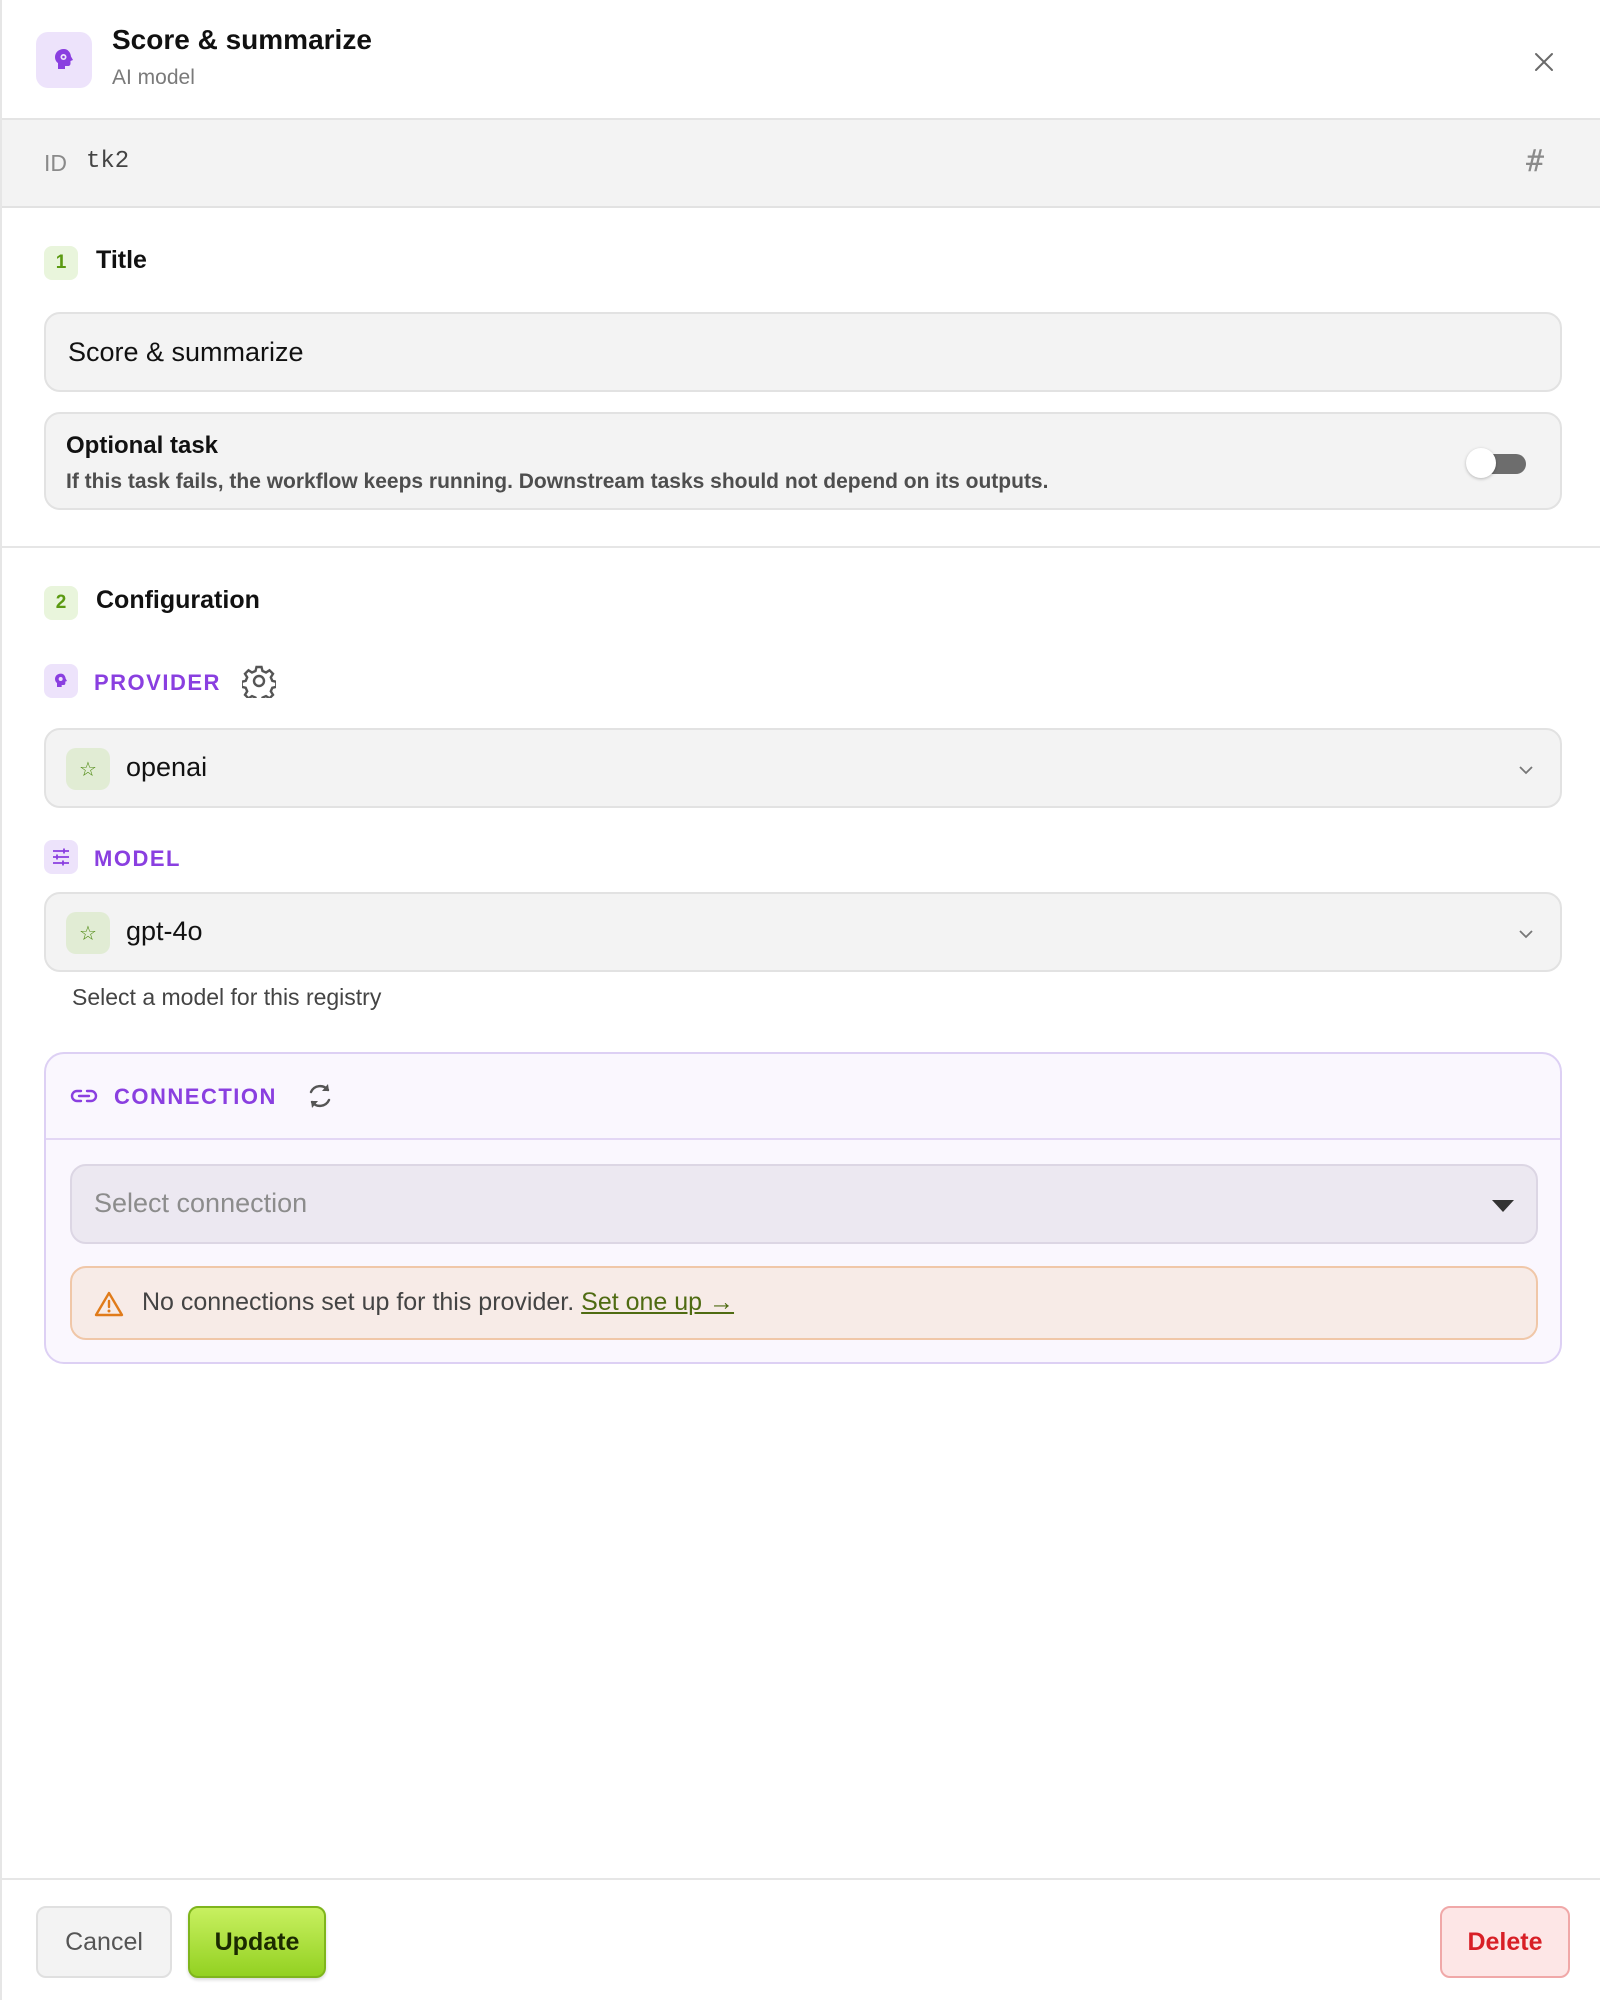 The height and width of the screenshot is (2000, 1600). I want to click on optional-task-title: Optional task, so click(142, 445).